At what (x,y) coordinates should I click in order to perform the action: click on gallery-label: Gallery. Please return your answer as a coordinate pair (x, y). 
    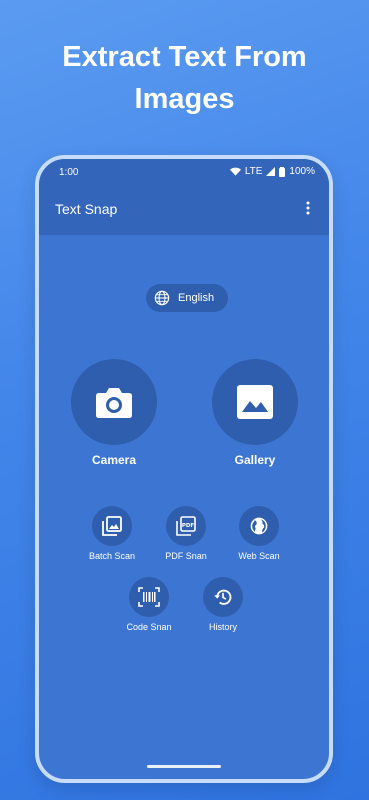
    Looking at the image, I should click on (255, 460).